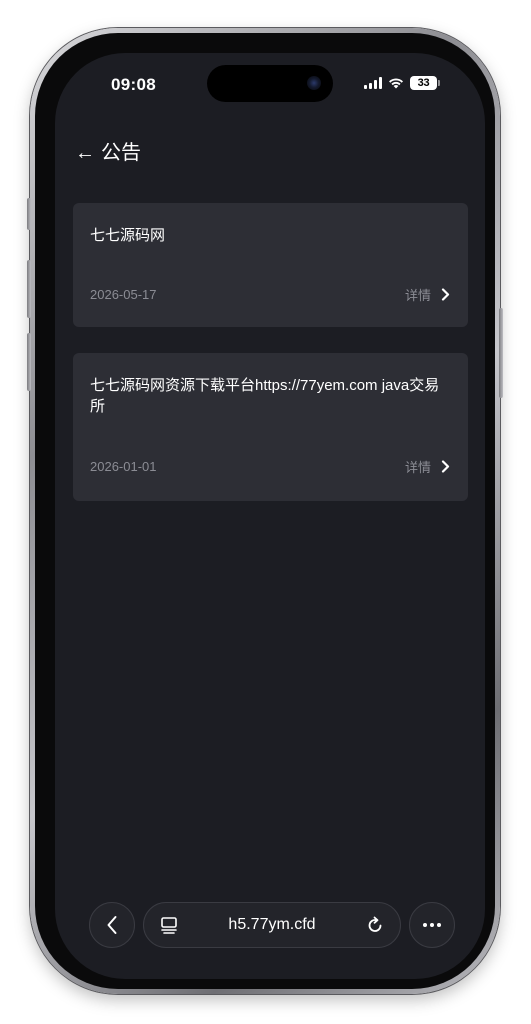 This screenshot has height=1024, width=531. I want to click on page-header: ← 公告, so click(108, 153).